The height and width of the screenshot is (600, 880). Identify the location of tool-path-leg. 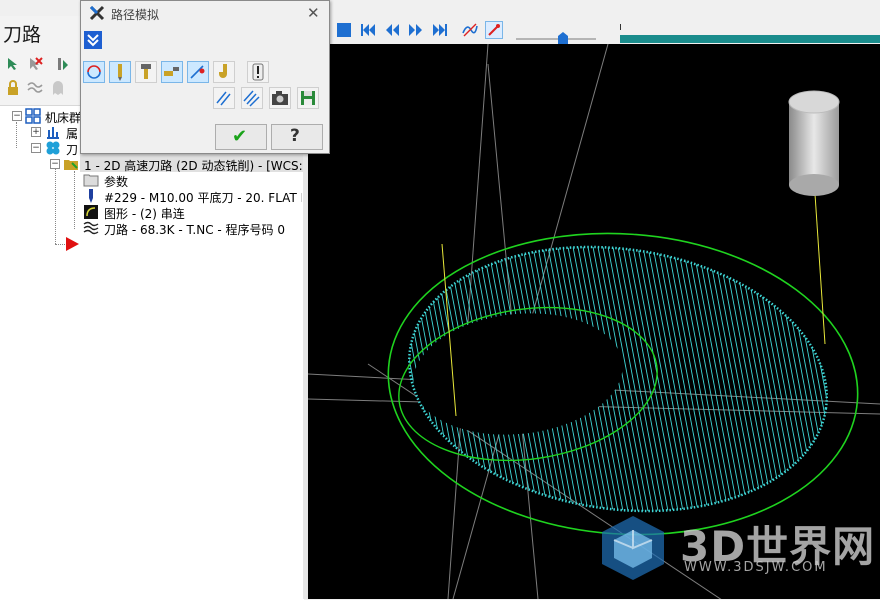
(819, 261).